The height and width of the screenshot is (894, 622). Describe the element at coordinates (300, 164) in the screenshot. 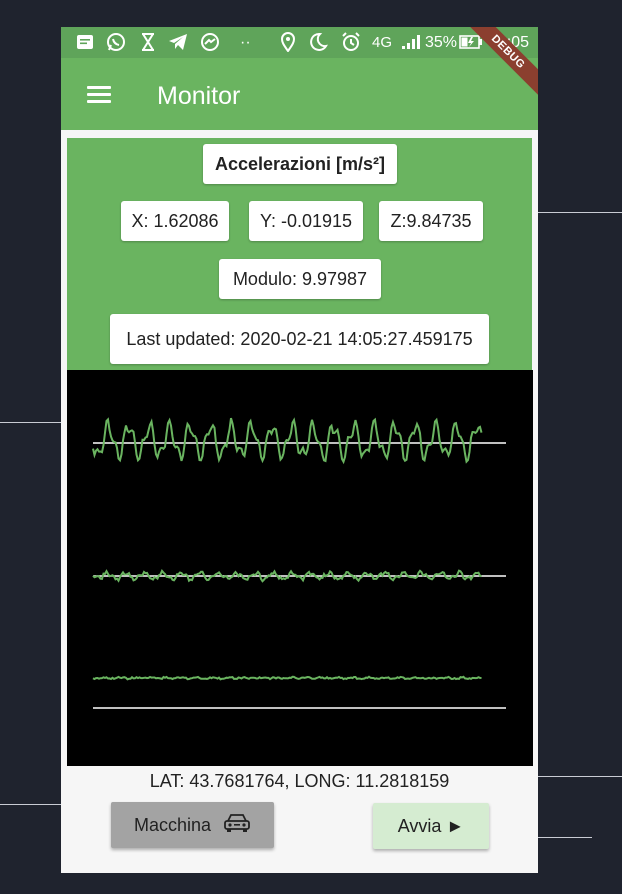

I see `acceleration-header: Accelerazioni [m/s²]` at that location.